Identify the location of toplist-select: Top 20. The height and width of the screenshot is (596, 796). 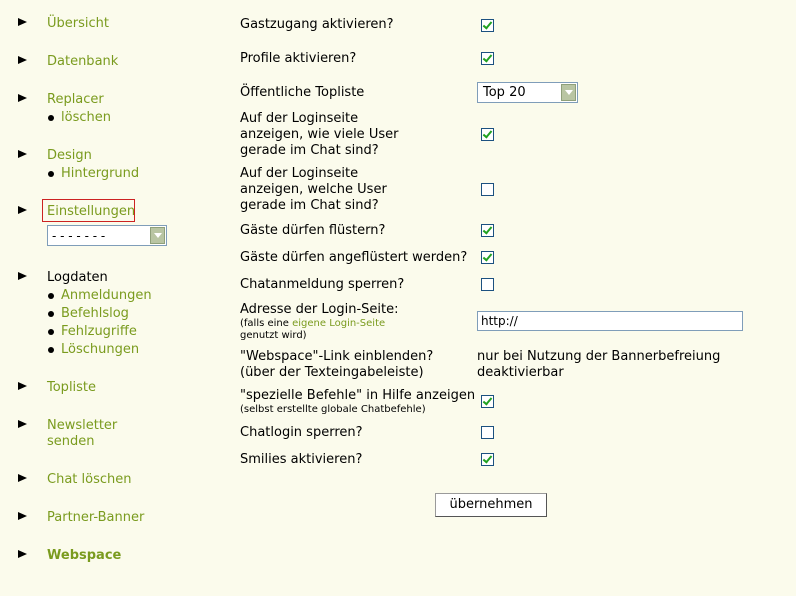
(527, 92).